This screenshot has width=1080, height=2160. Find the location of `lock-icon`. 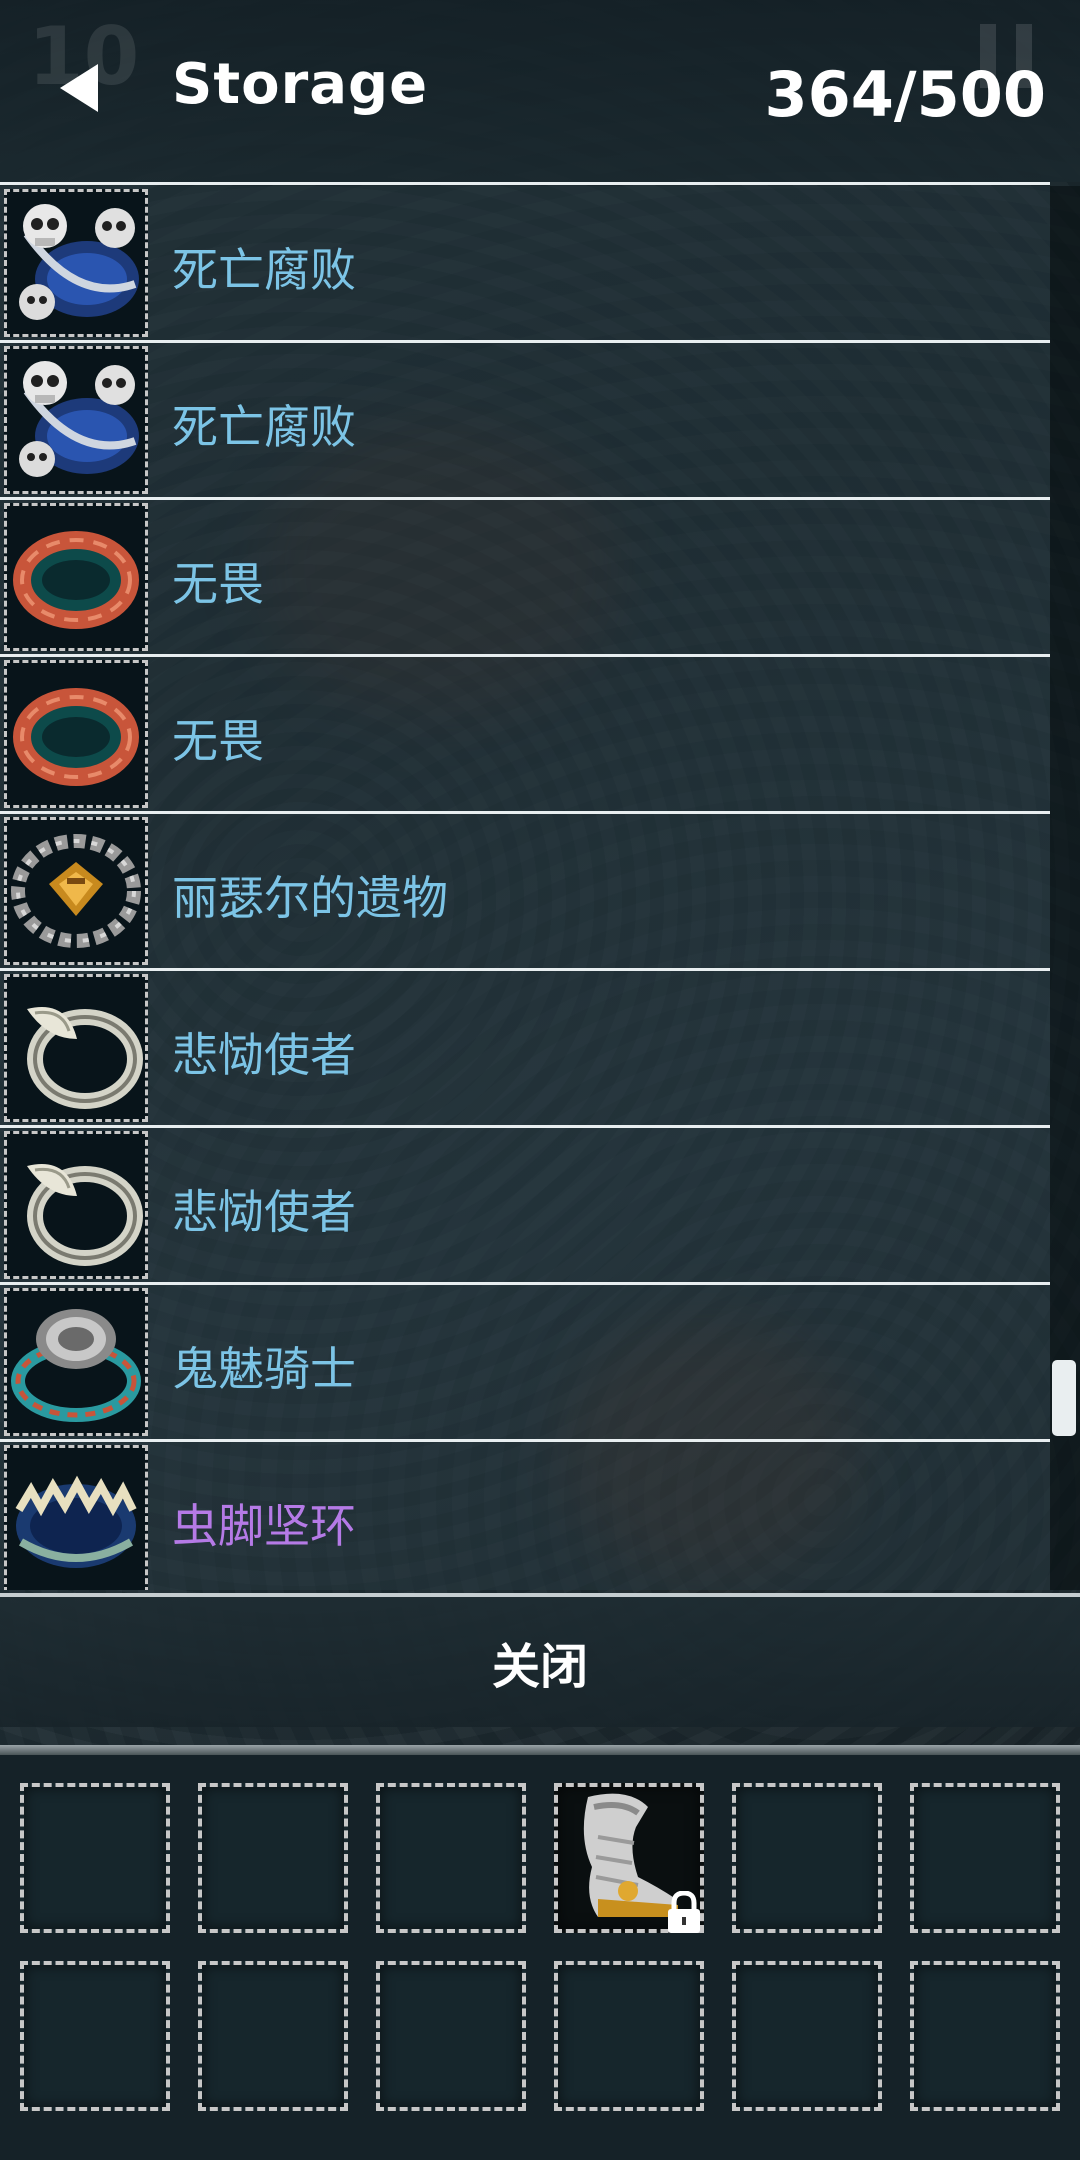

lock-icon is located at coordinates (684, 1912).